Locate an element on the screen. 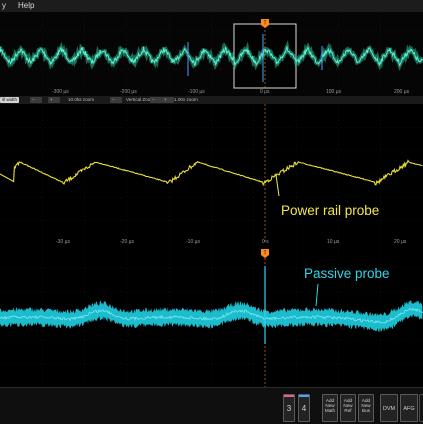 The width and height of the screenshot is (423, 424). overview-tick: 0 µs is located at coordinates (265, 92).